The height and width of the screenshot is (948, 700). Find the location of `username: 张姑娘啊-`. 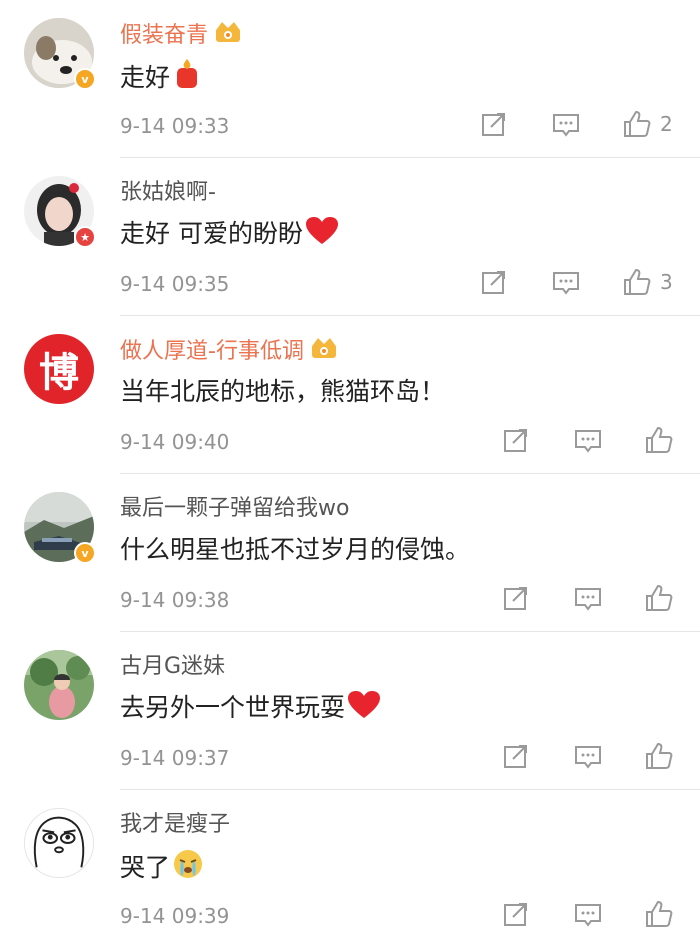

username: 张姑娘啊- is located at coordinates (168, 193).